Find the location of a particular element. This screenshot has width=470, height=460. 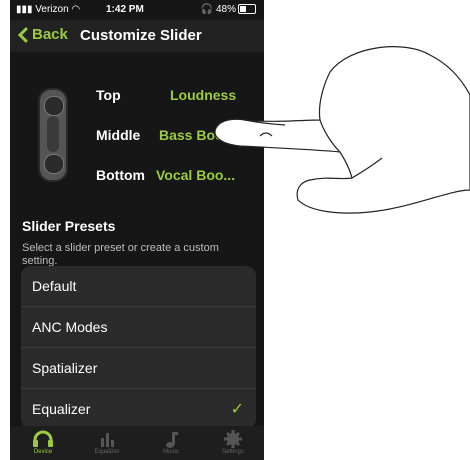

battery-icon is located at coordinates (247, 9).